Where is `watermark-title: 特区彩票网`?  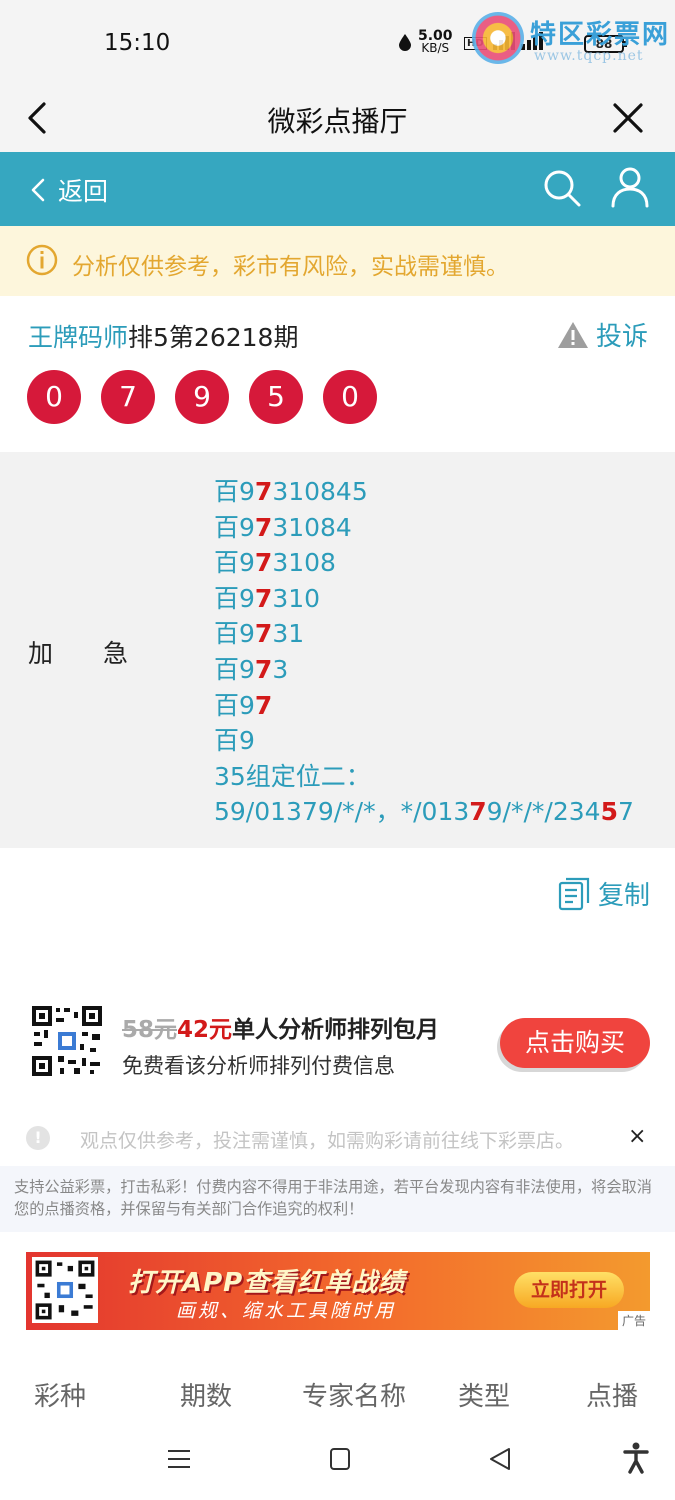
watermark-title: 特区彩票网 is located at coordinates (600, 35).